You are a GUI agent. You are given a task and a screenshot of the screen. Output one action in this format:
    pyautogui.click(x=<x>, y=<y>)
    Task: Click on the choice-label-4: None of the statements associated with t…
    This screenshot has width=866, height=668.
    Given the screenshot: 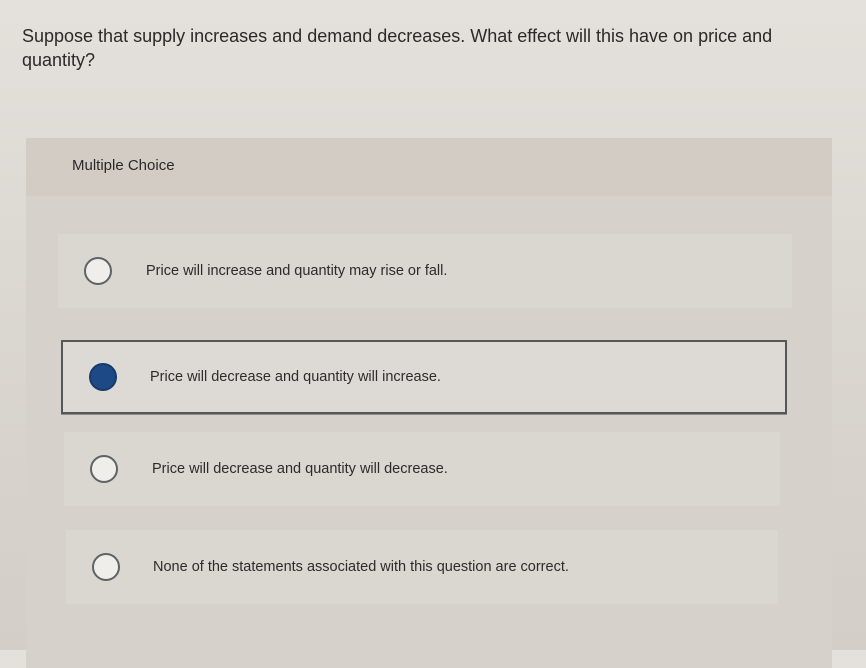 What is the action you would take?
    pyautogui.click(x=361, y=567)
    